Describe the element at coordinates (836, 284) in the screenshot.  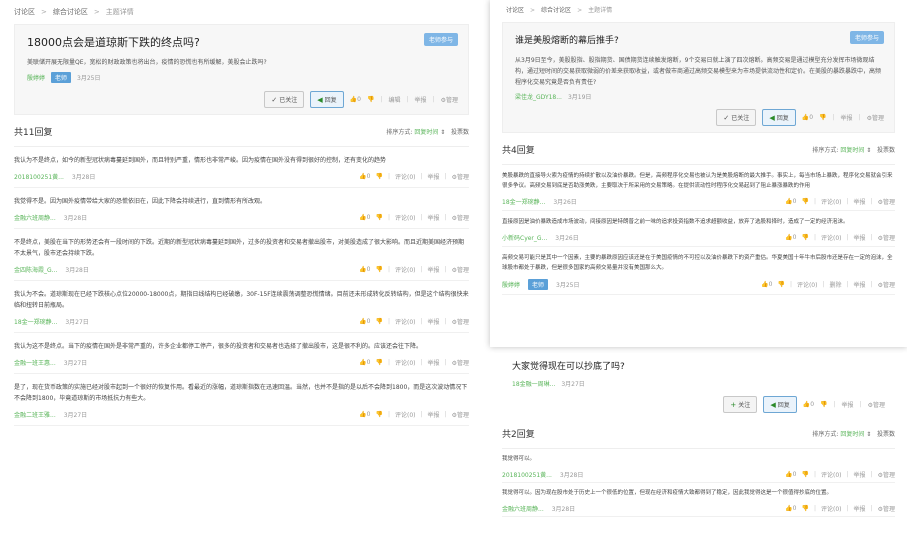
I see `delete-link: 删除` at that location.